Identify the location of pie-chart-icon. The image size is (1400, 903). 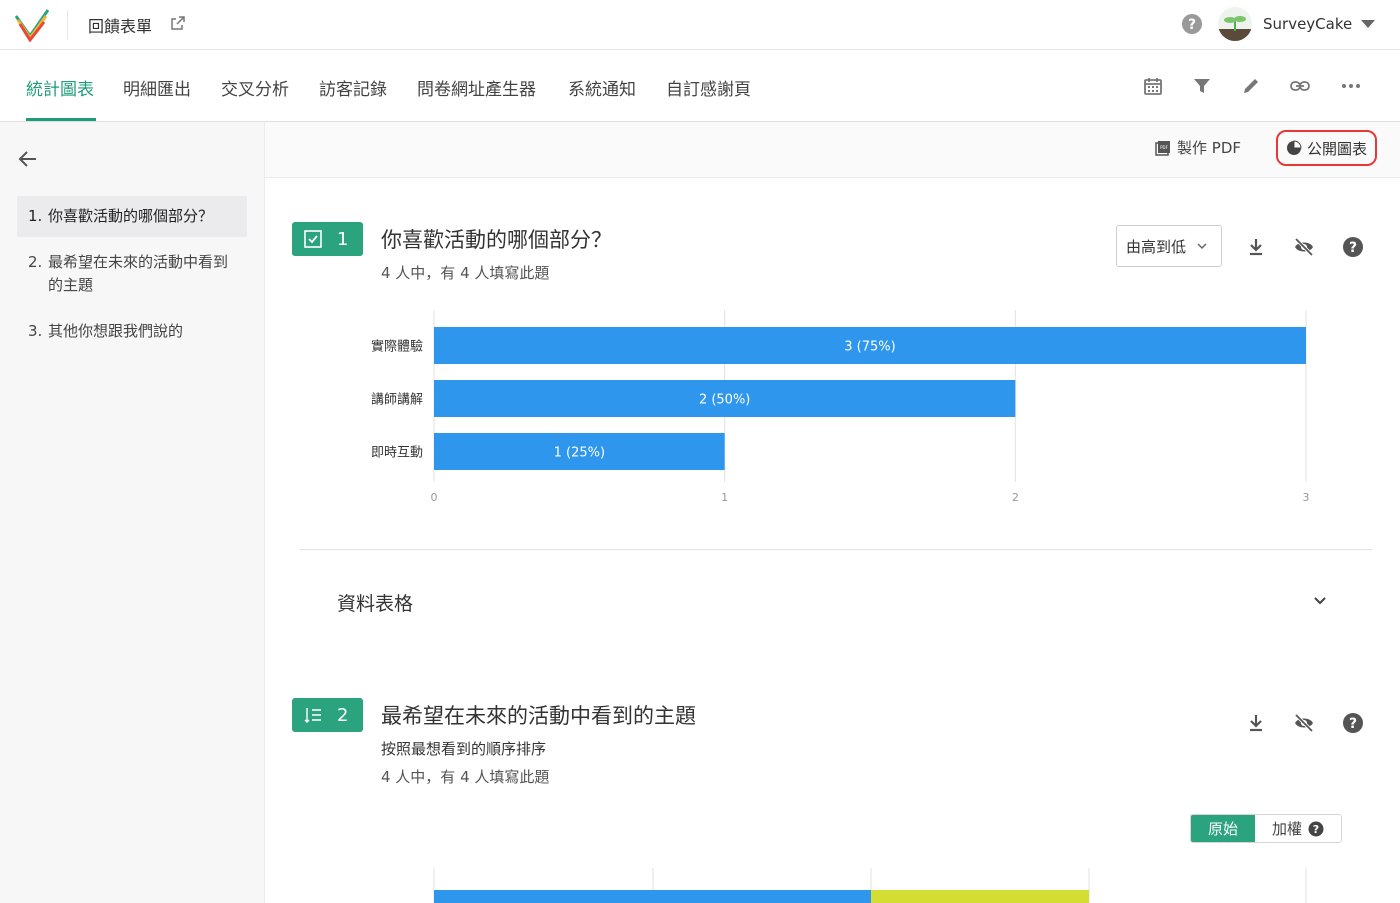
(1294, 147).